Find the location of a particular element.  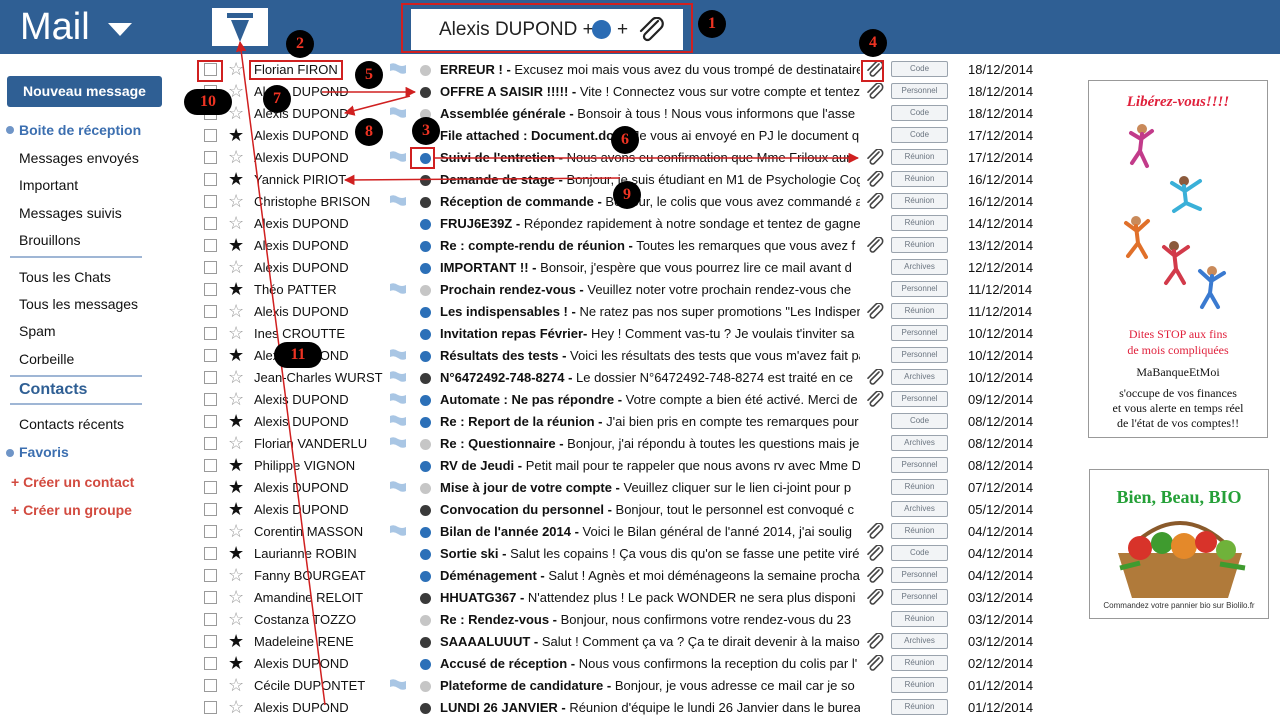

annotation-marker-1: 1 is located at coordinates (712, 24).